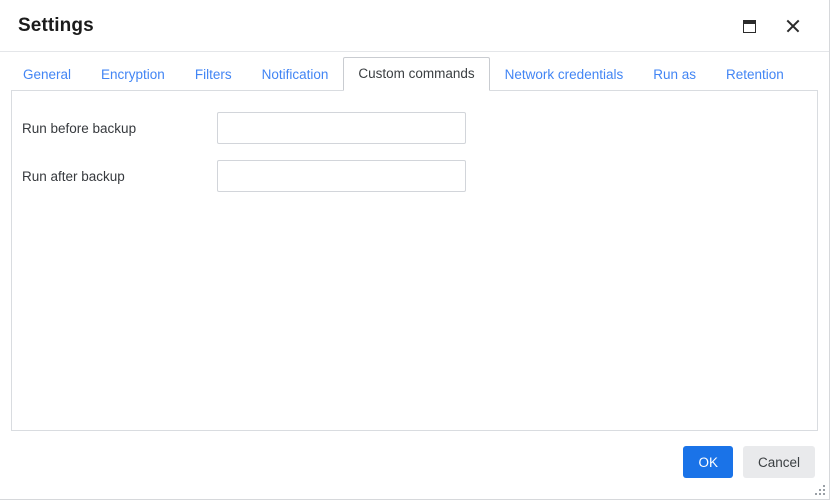 The height and width of the screenshot is (500, 830). What do you see at coordinates (820, 490) in the screenshot?
I see `resize-grip-icon` at bounding box center [820, 490].